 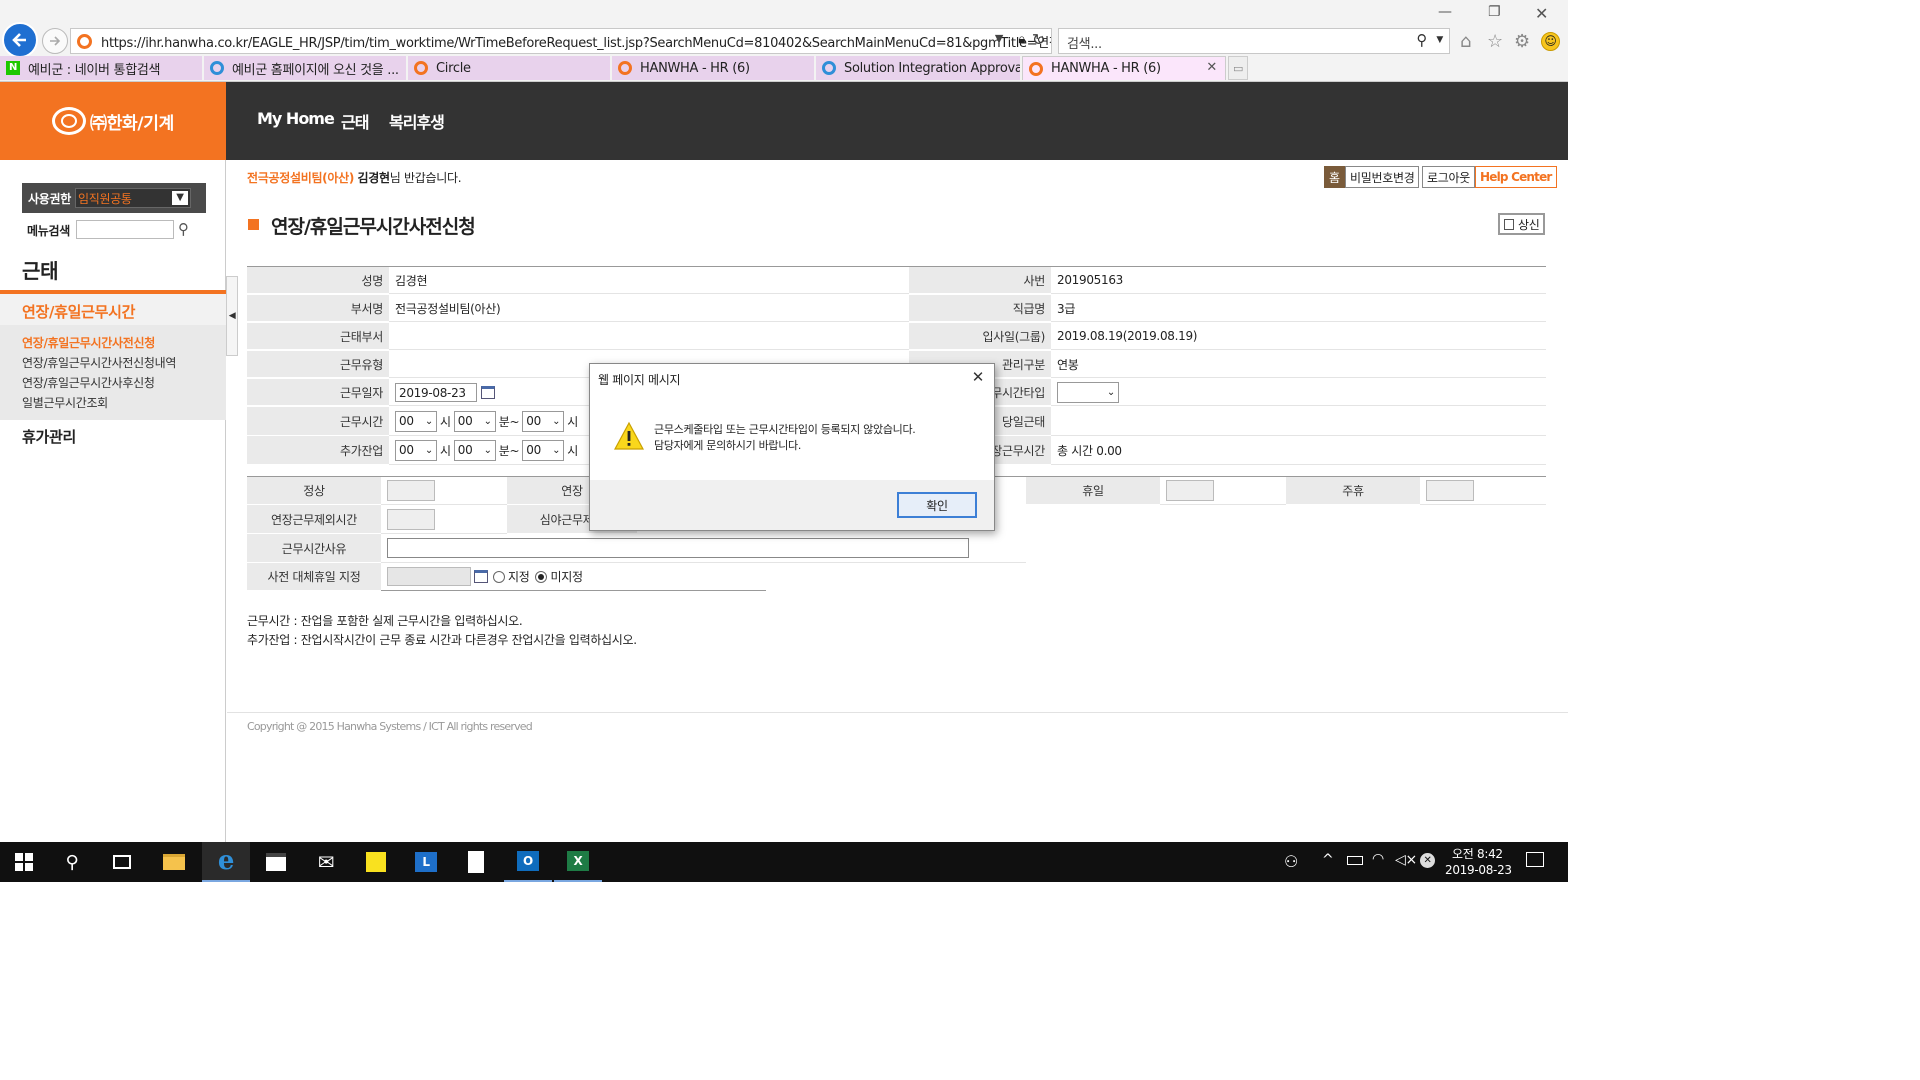 I want to click on role-box: 사용권한 임직원공통 ▼, so click(x=114, y=198).